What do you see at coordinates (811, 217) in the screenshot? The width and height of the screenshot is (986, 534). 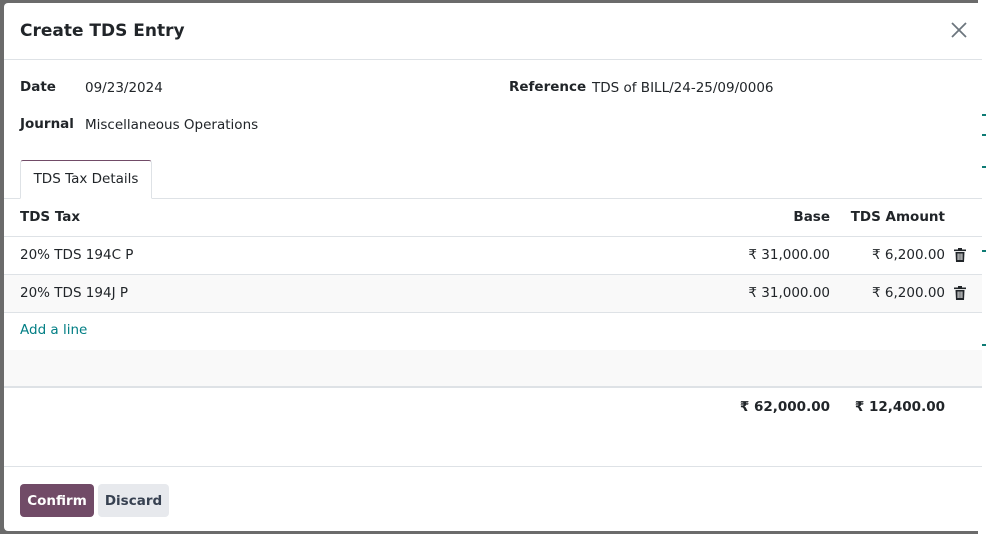 I see `column-header-base: Base` at bounding box center [811, 217].